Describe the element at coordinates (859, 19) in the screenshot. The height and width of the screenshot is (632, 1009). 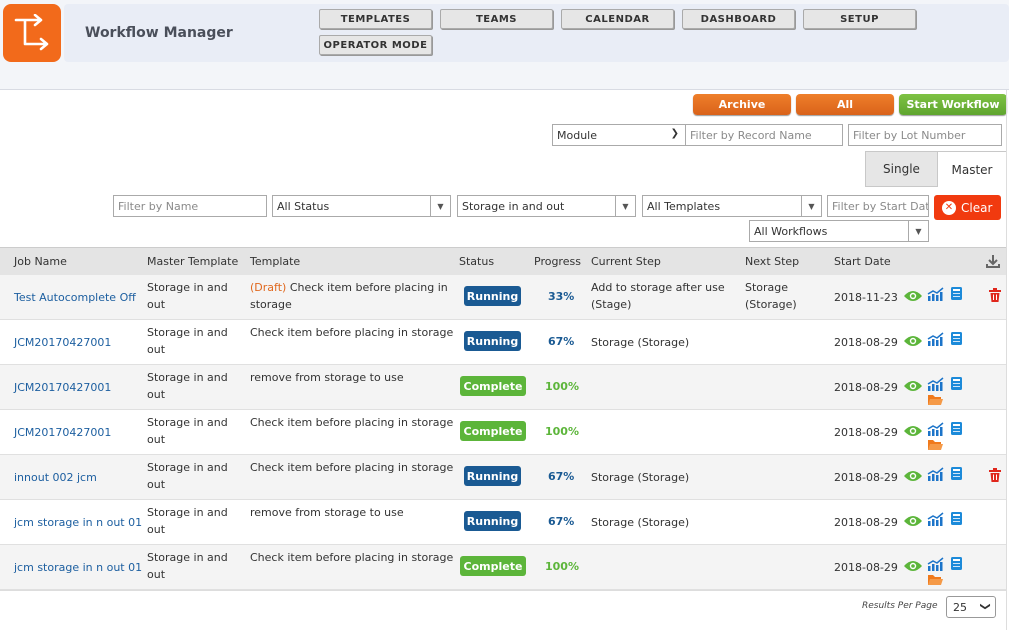
I see `nav-setup-button: SETUP` at that location.